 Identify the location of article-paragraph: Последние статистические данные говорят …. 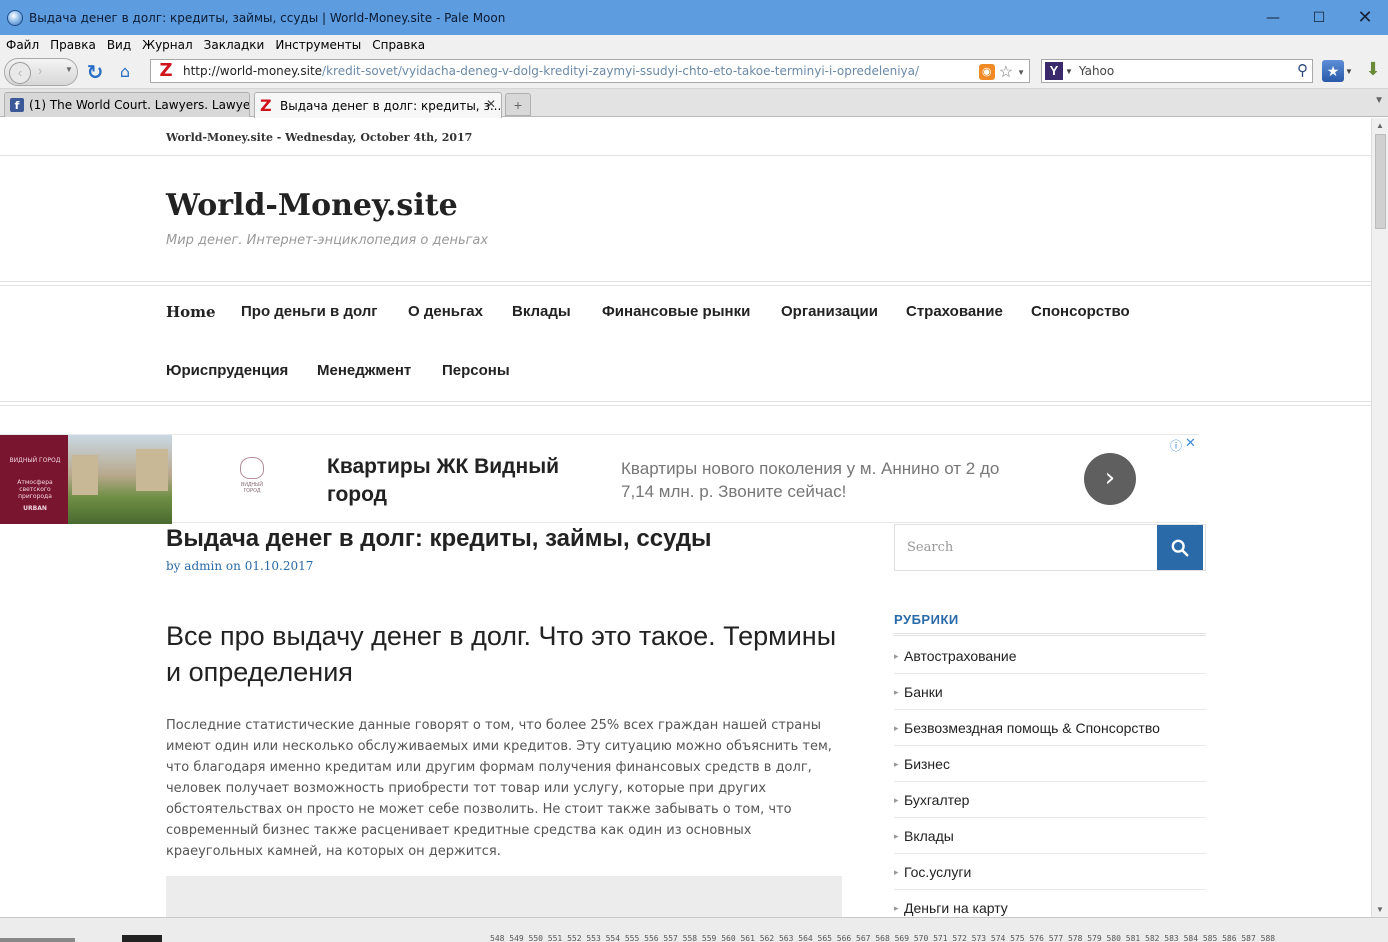
(499, 788).